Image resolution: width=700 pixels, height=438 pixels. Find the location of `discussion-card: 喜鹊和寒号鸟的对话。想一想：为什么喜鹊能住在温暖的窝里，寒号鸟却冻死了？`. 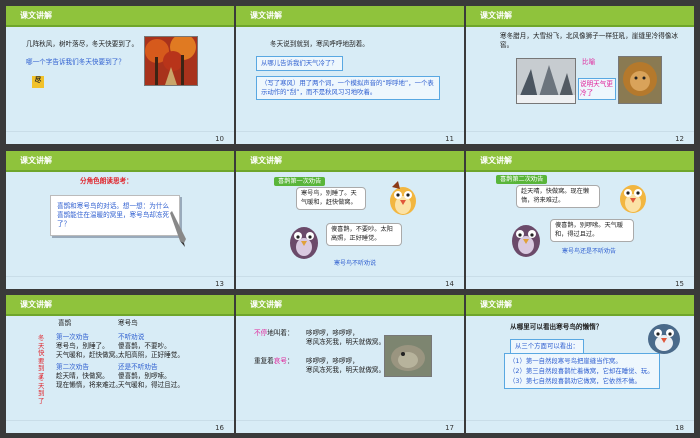

discussion-card: 喜鹊和寒号鸟的对话。想一想：为什么喜鹊能住在温暖的窝里，寒号鸟却冻死了？ is located at coordinates (115, 215).